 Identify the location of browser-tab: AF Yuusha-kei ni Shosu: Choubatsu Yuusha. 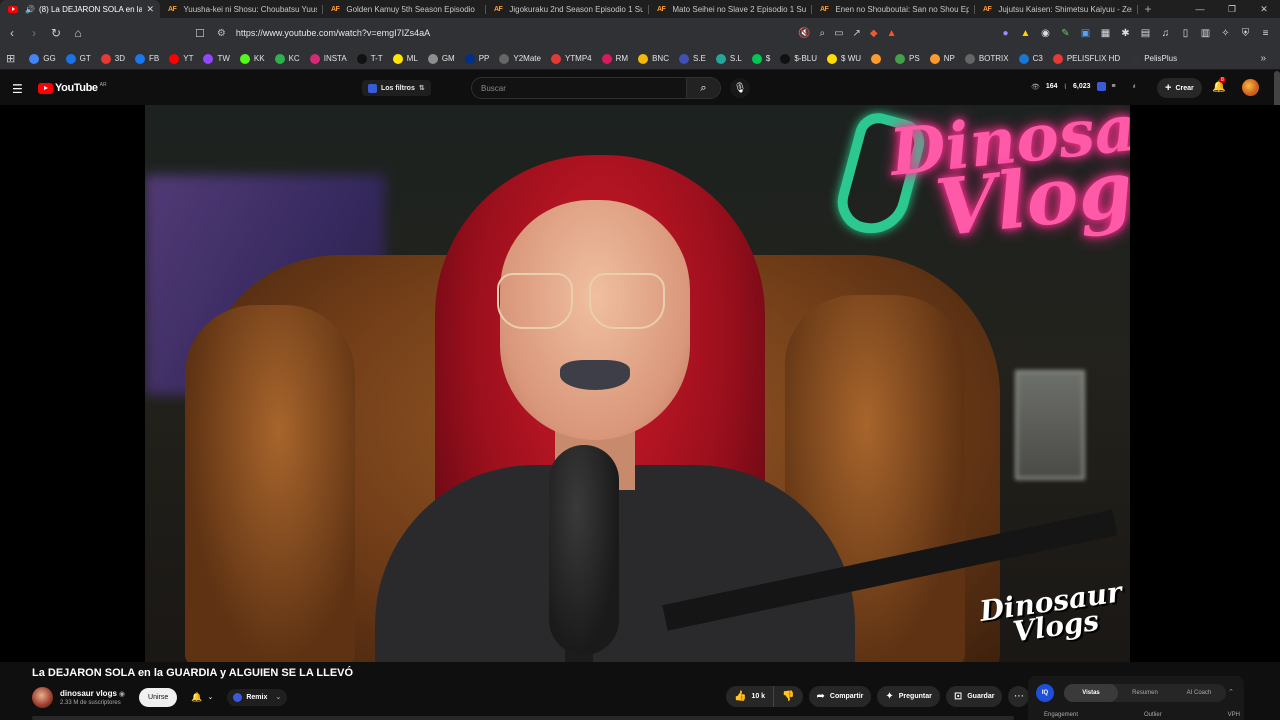
(241, 9).